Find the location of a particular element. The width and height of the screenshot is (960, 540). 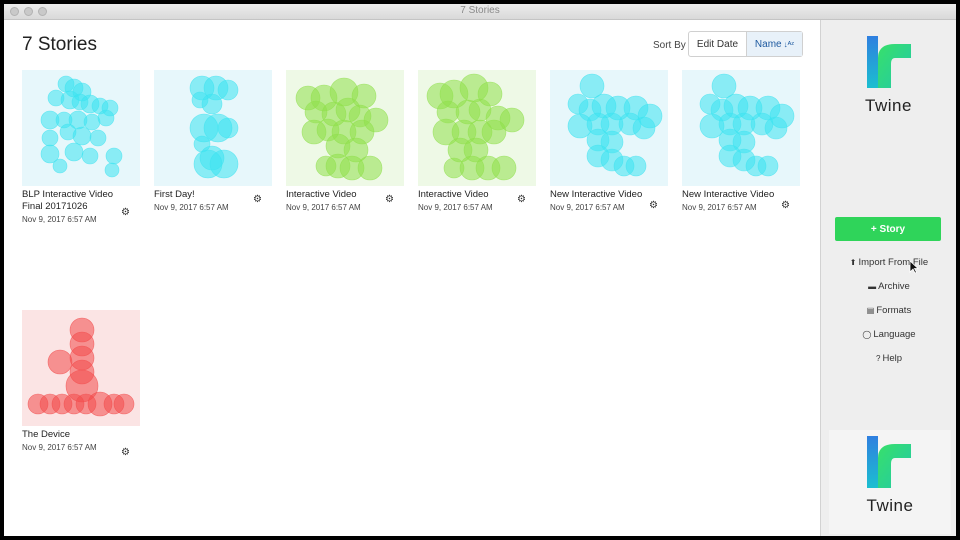

twine-logo-icon is located at coordinates (889, 62).